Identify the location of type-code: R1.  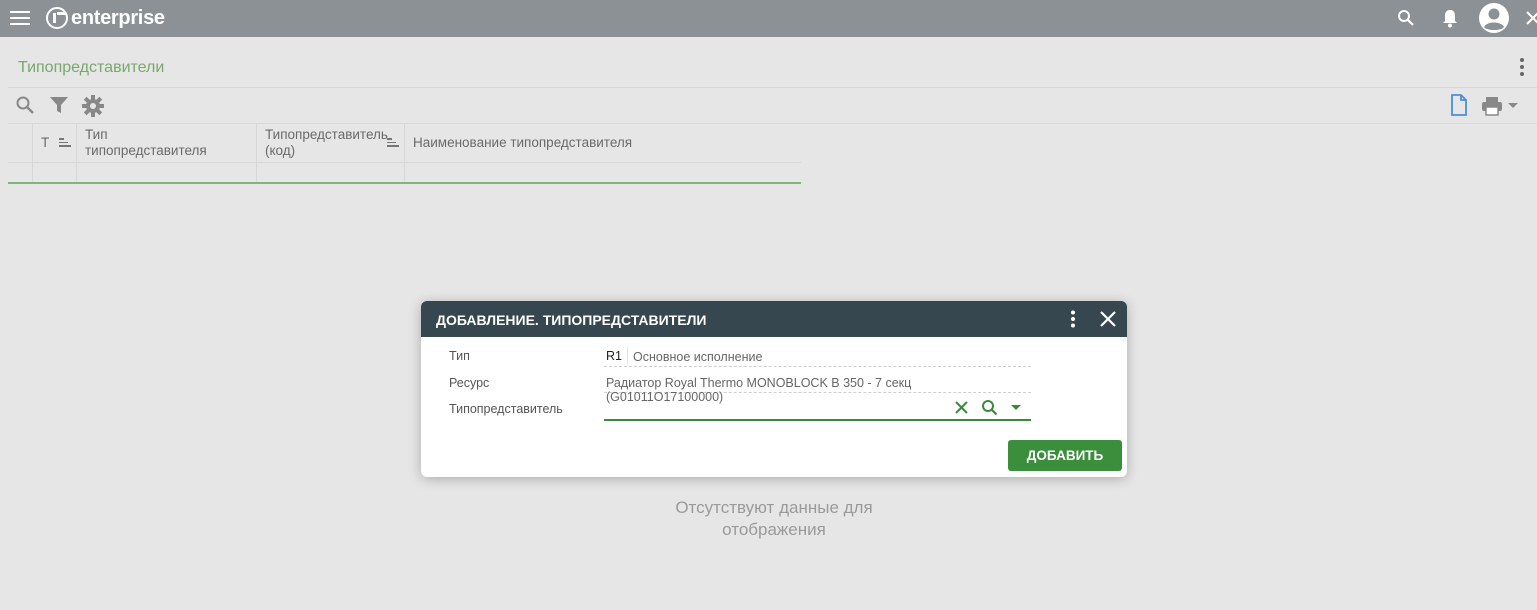
(614, 356).